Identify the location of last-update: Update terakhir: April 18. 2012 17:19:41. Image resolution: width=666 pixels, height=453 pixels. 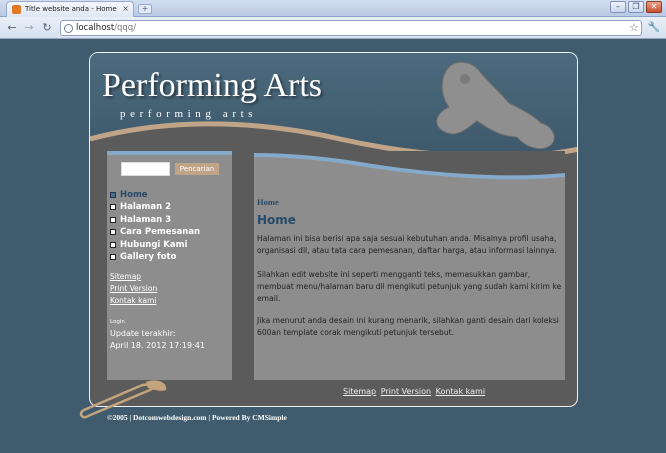
(157, 340).